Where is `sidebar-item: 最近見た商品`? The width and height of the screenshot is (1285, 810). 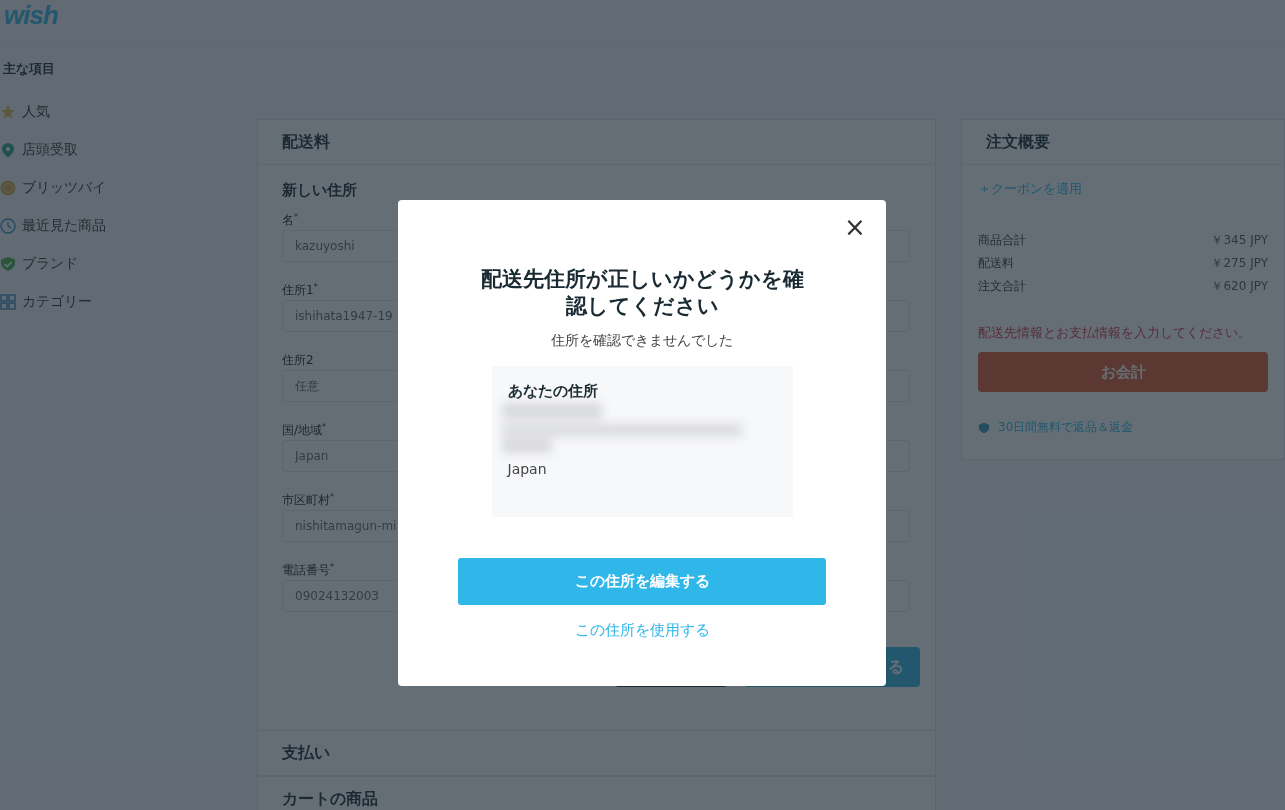 sidebar-item: 最近見た商品 is located at coordinates (128, 226).